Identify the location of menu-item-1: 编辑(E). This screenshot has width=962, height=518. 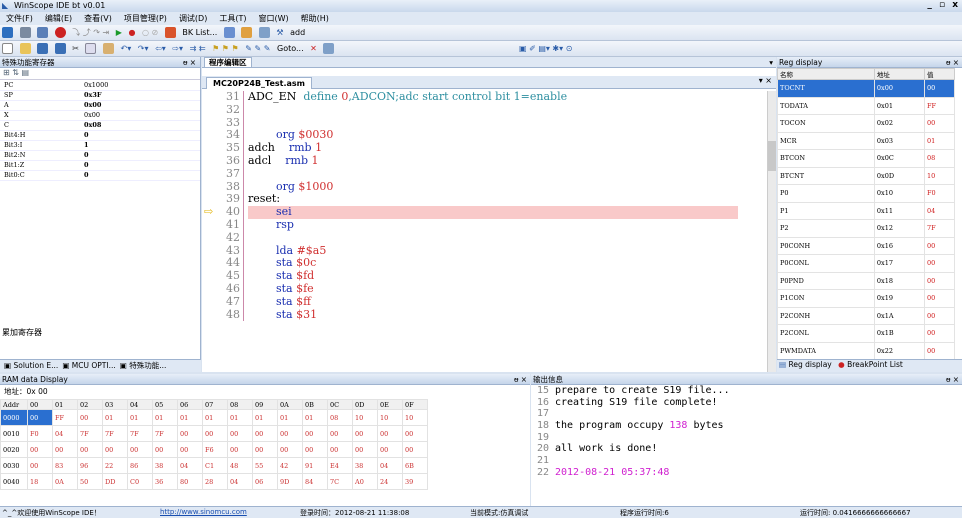
(58, 18).